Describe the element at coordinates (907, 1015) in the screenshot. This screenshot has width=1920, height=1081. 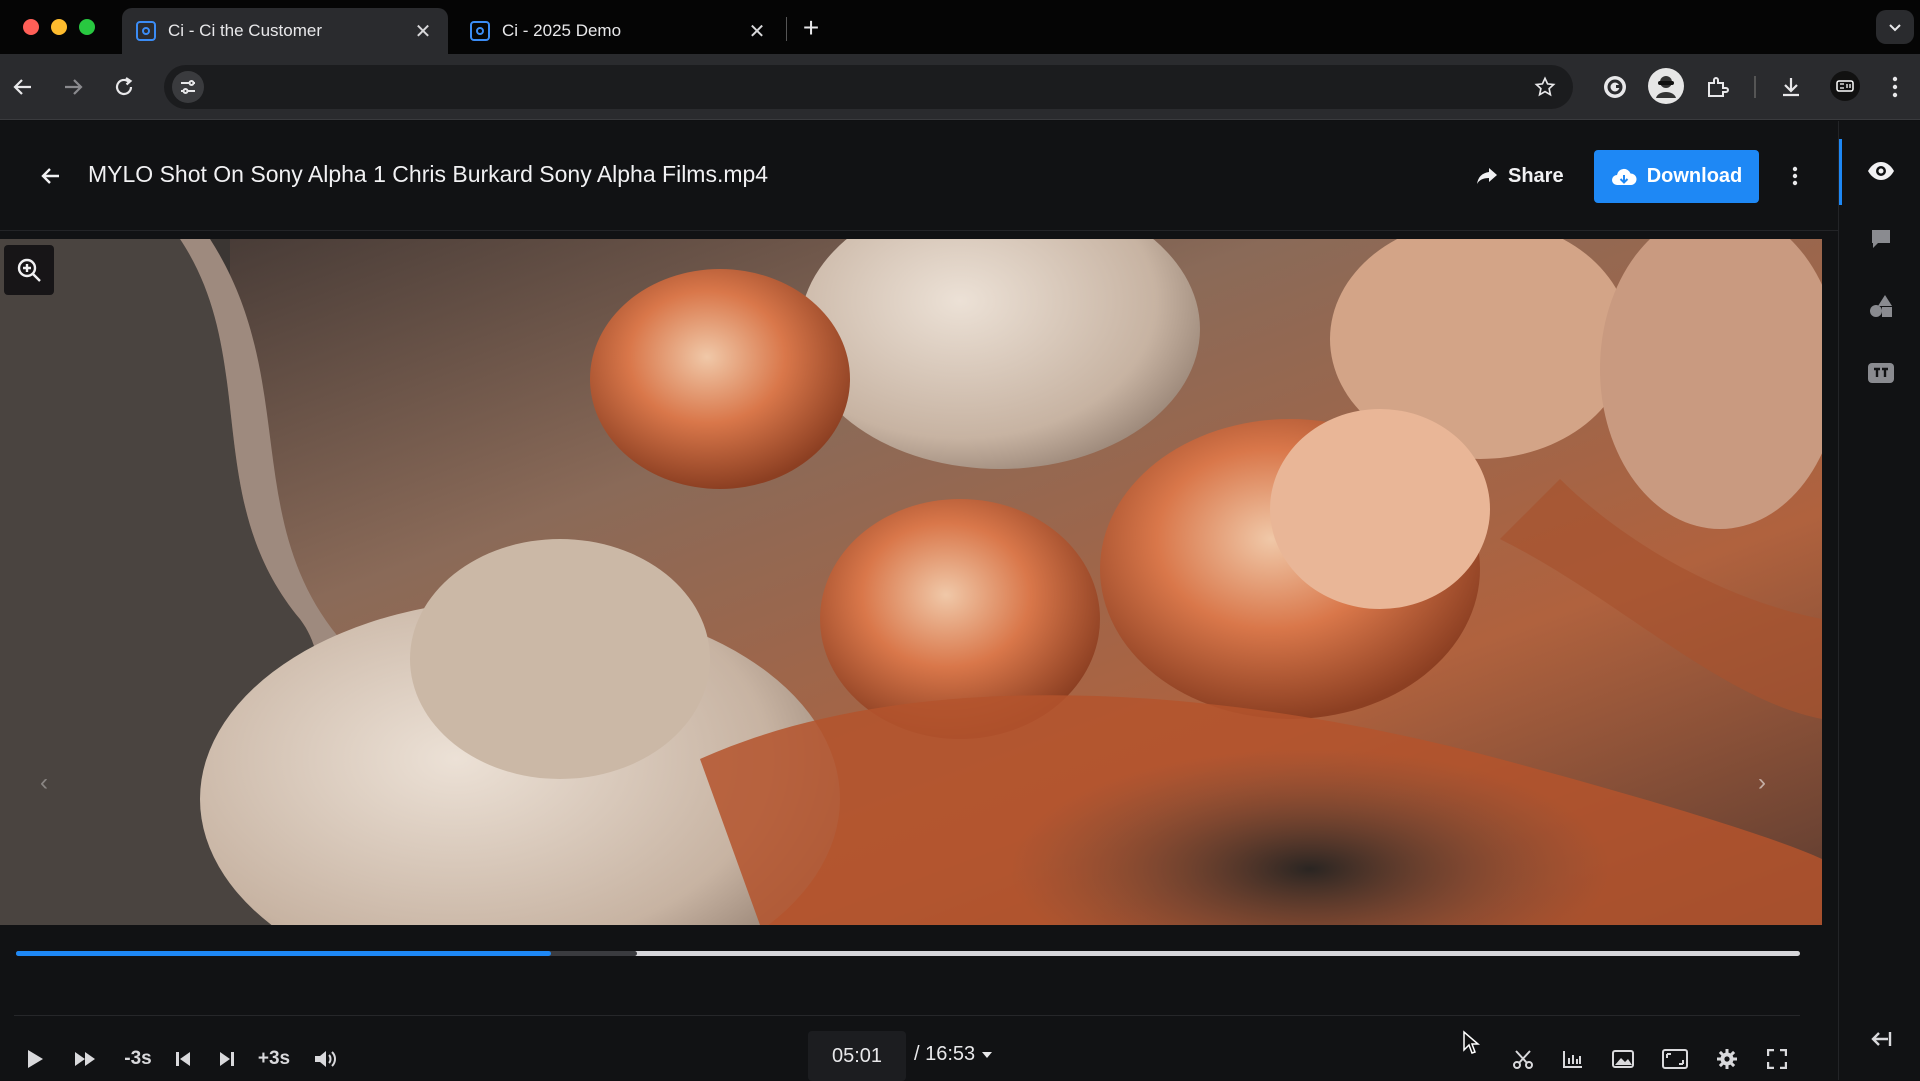
I see `controls-divider` at that location.